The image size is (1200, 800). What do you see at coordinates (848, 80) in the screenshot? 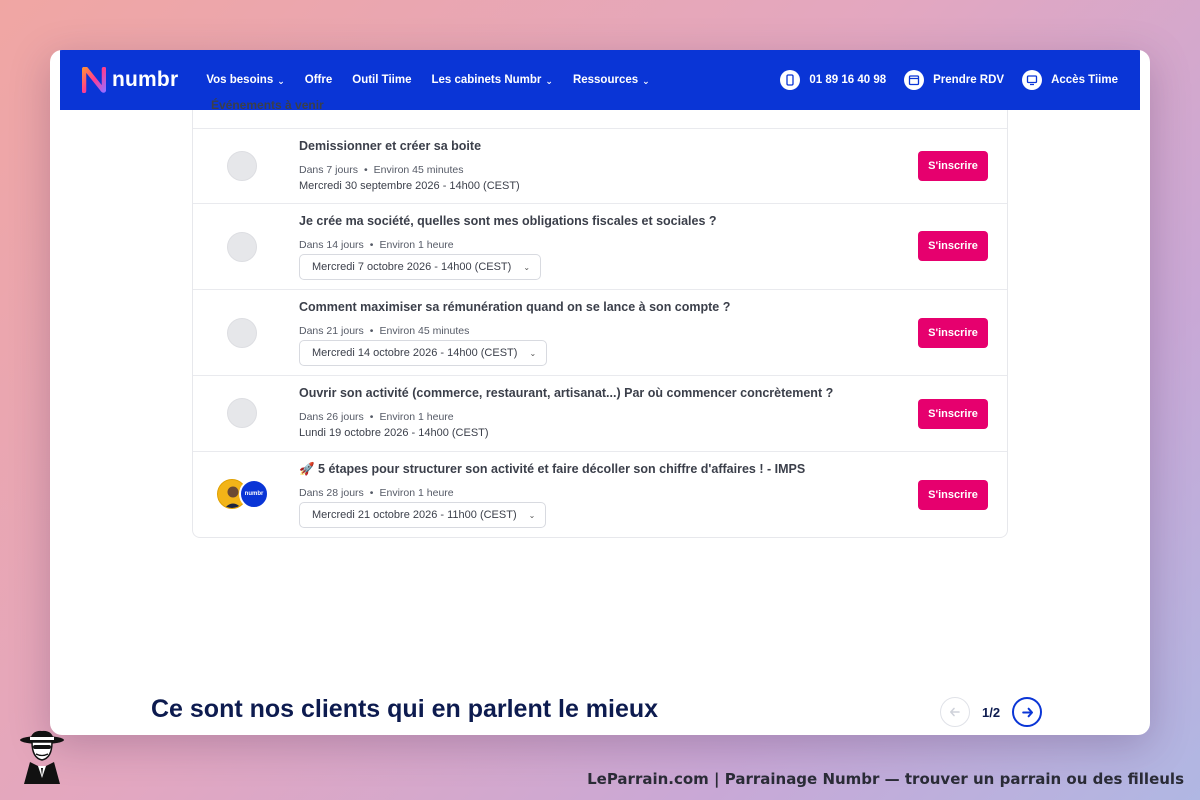
I see `phone-number: 01 89 16 40 98` at bounding box center [848, 80].